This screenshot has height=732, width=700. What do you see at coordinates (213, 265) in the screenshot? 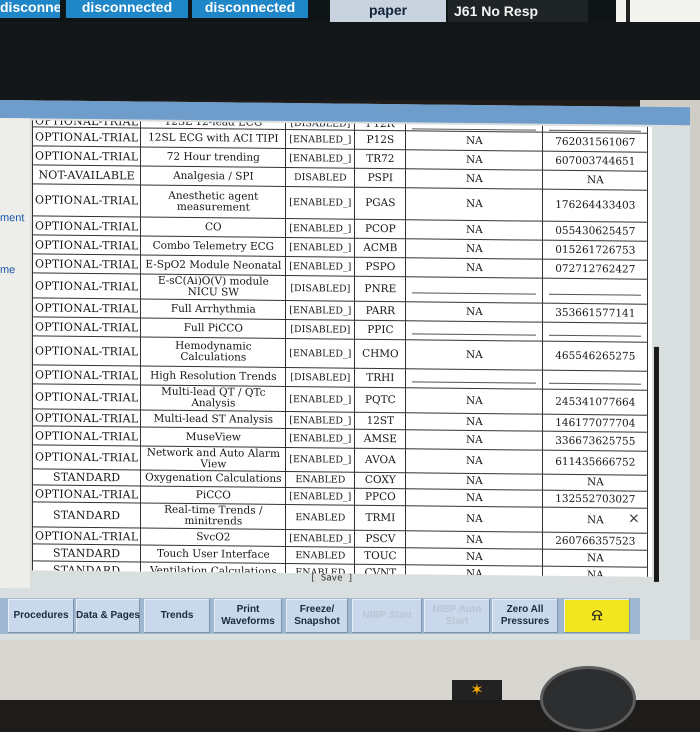
I see `option-name-cell: E-SpO2 Module Neonatal` at bounding box center [213, 265].